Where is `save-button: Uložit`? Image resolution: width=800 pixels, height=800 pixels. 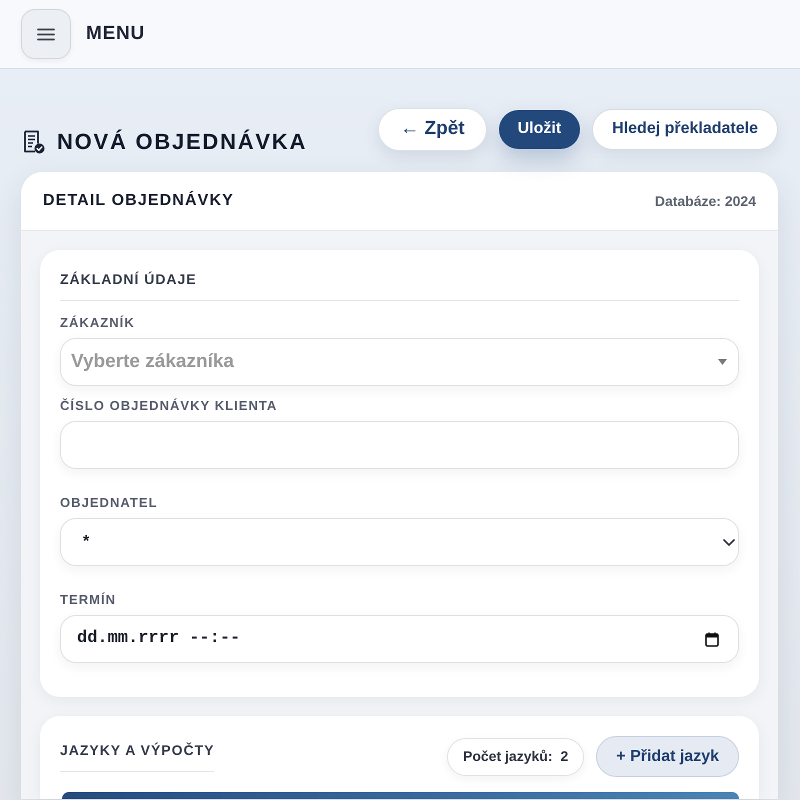
save-button: Uložit is located at coordinates (539, 129).